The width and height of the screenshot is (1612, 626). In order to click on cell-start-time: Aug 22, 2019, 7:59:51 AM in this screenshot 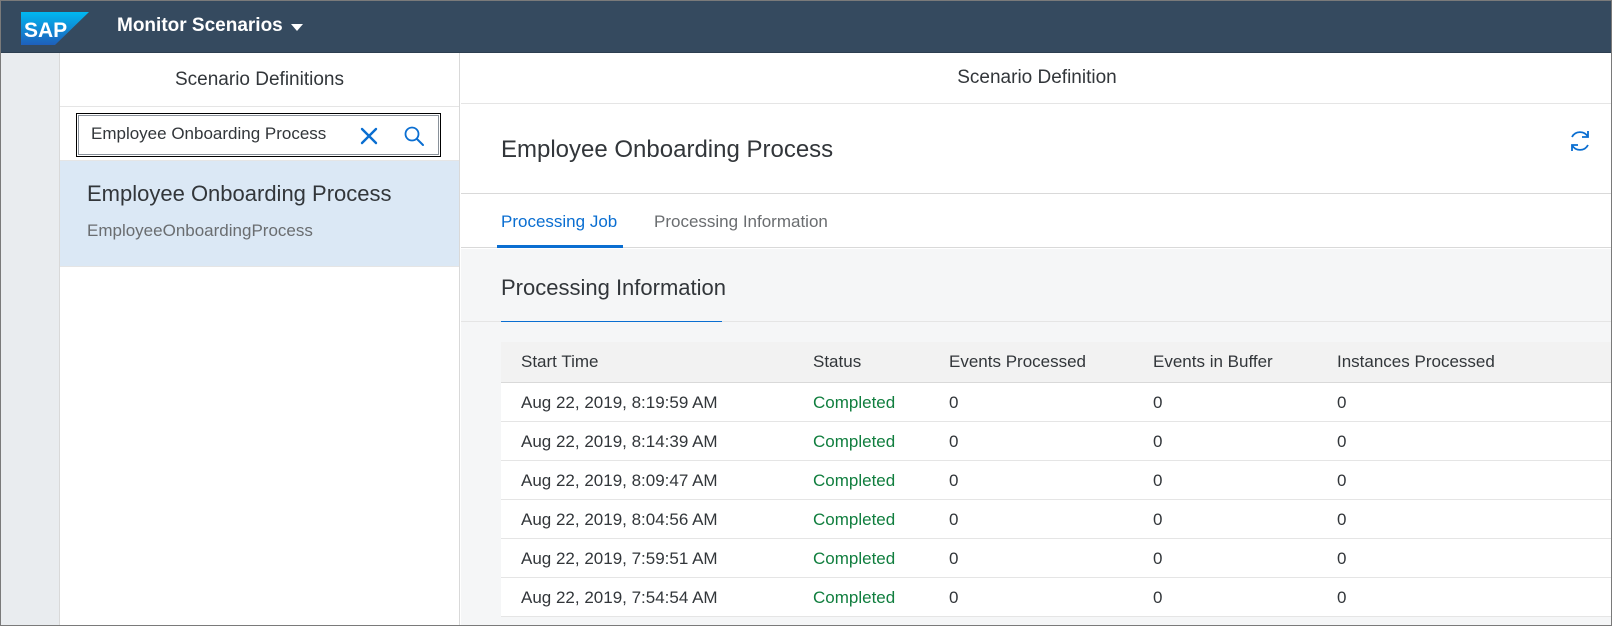, I will do `click(619, 558)`.